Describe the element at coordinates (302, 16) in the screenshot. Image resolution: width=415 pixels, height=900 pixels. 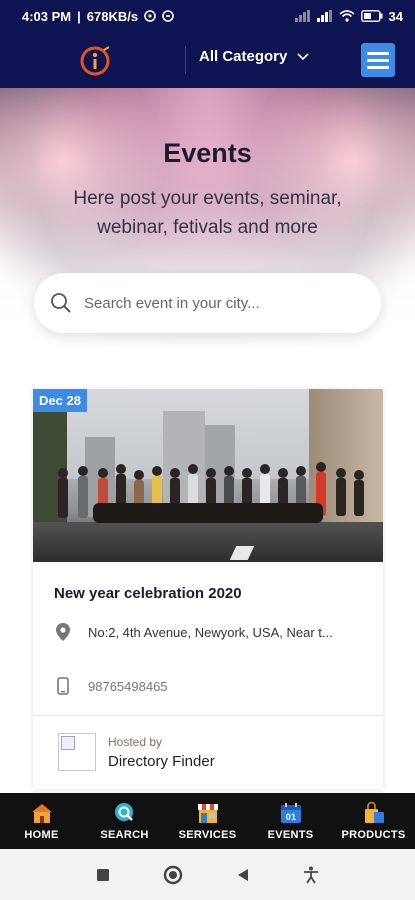
I see `signal-icon` at that location.